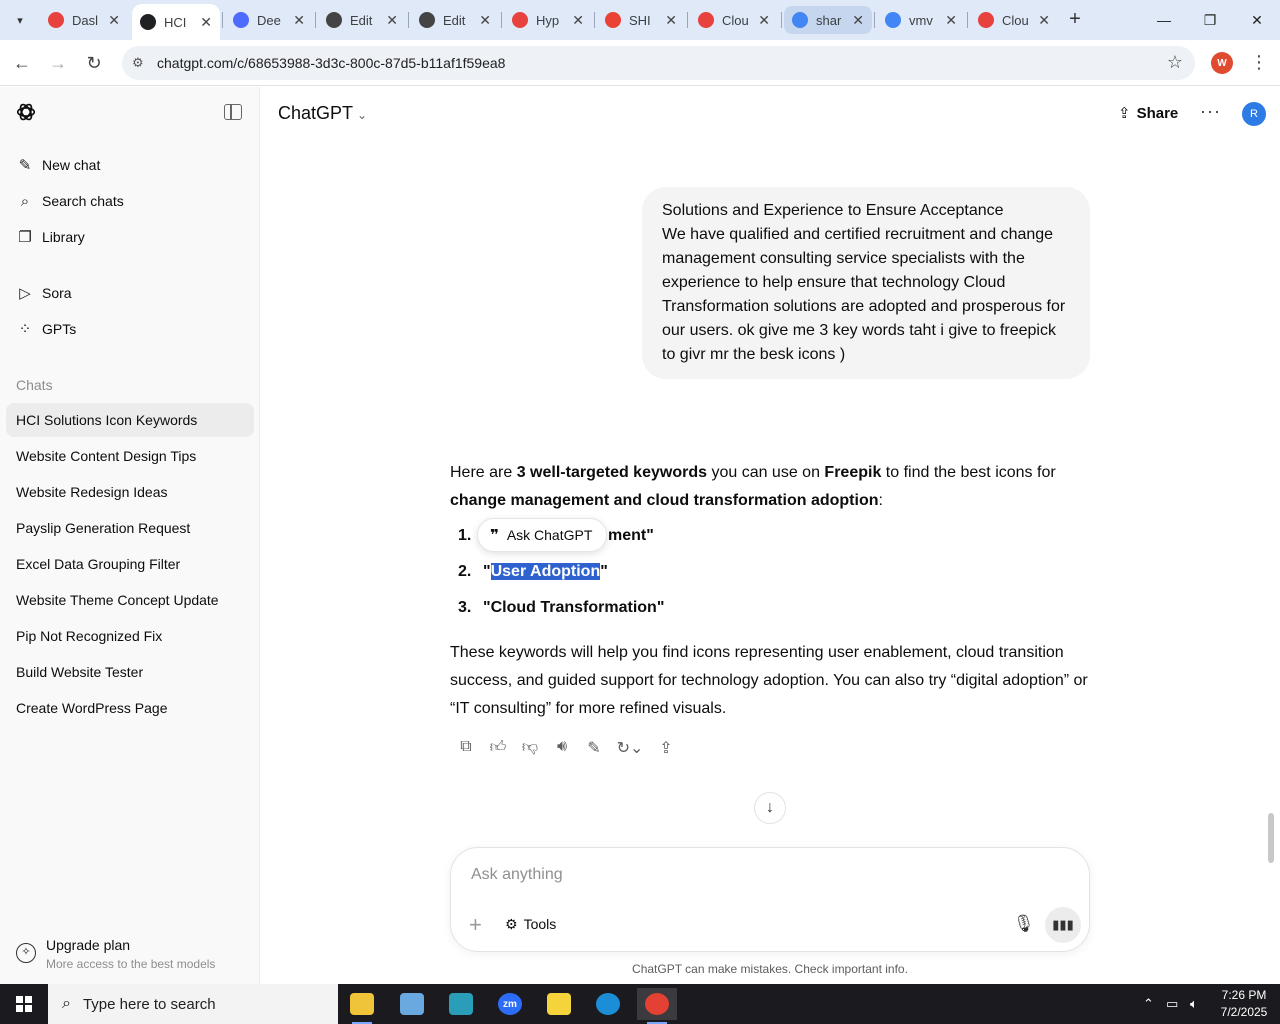 The height and width of the screenshot is (1024, 1280). Describe the element at coordinates (130, 708) in the screenshot. I see `chat-item: Create WordPress Page` at that location.